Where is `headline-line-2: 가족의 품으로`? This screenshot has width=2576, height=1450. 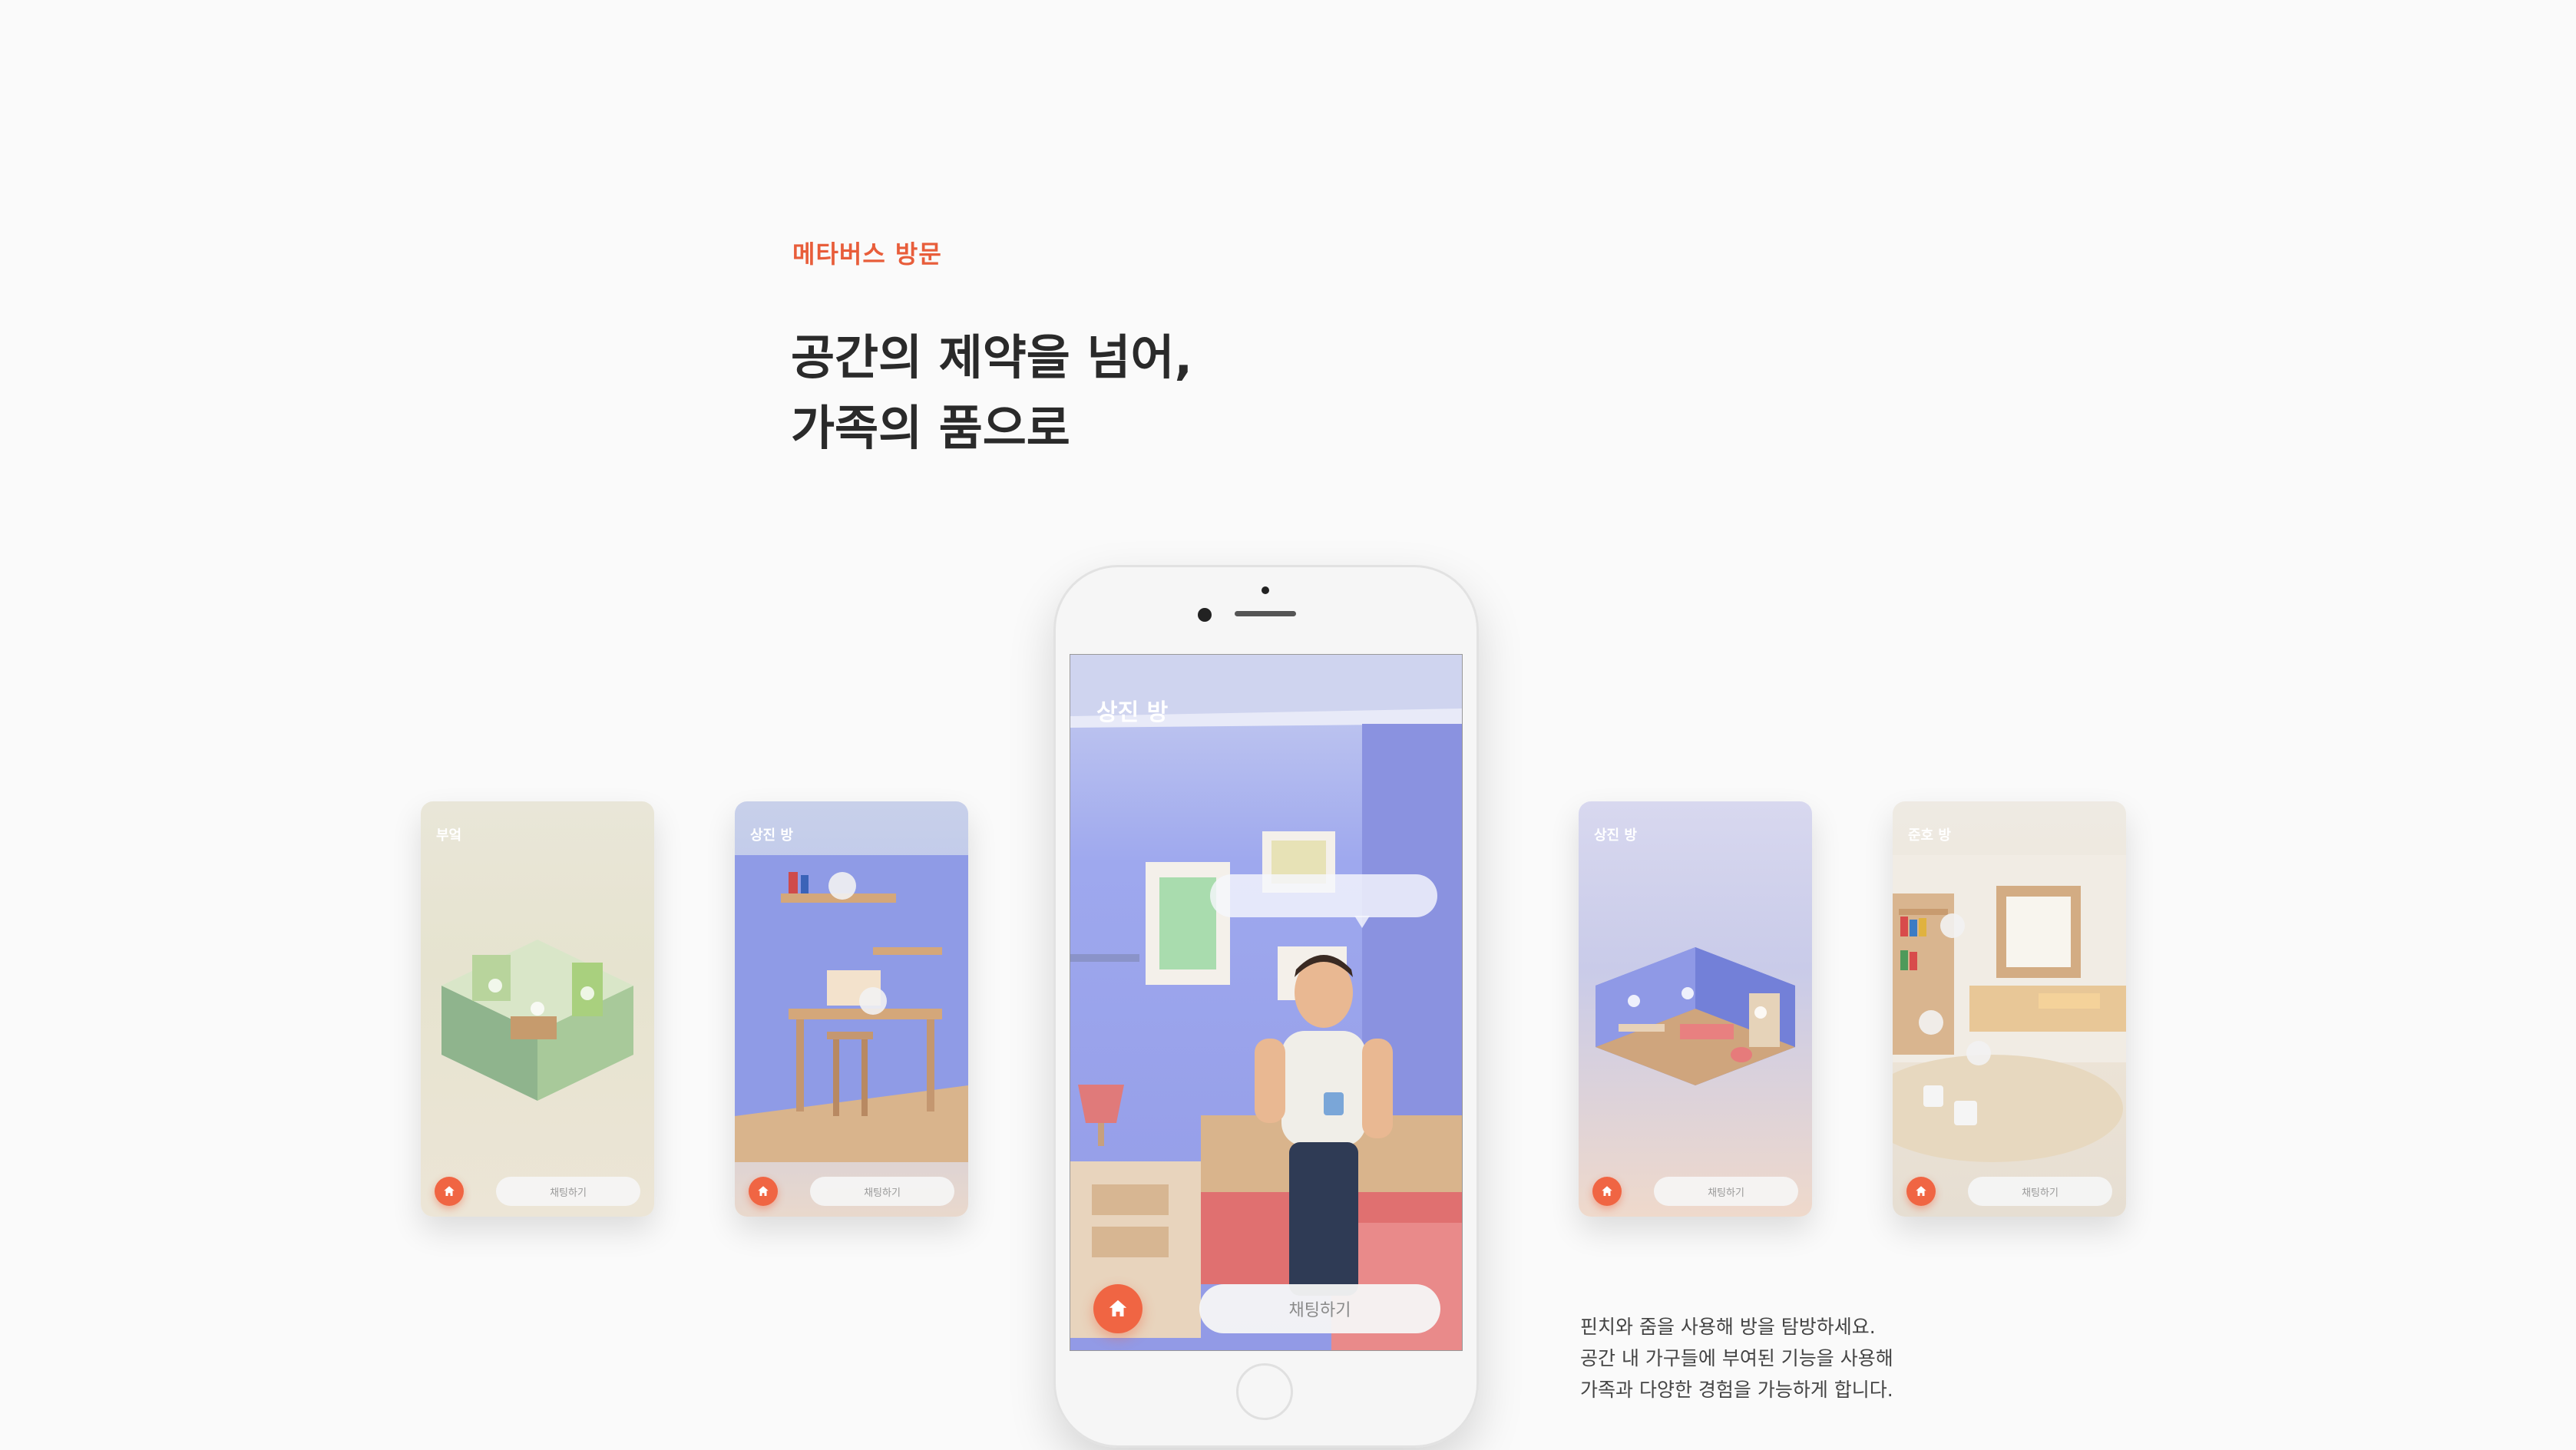
headline-line-2: 가족의 품으로 is located at coordinates (930, 428).